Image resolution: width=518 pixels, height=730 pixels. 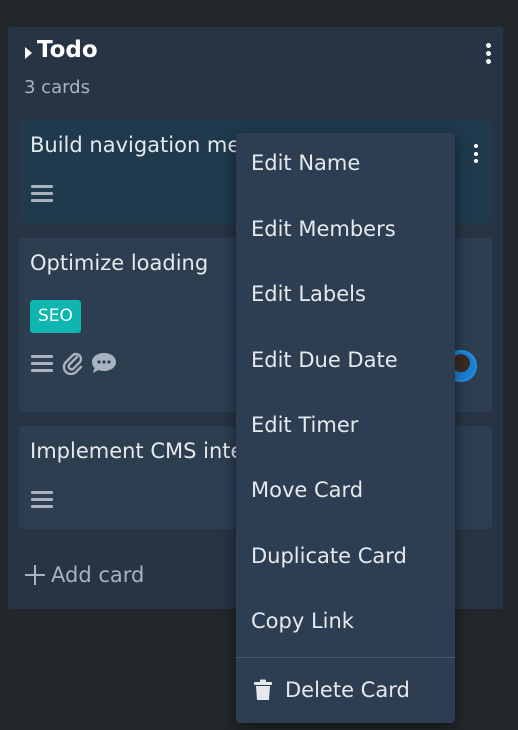 I want to click on column-menu-kebab-icon, so click(x=488, y=53).